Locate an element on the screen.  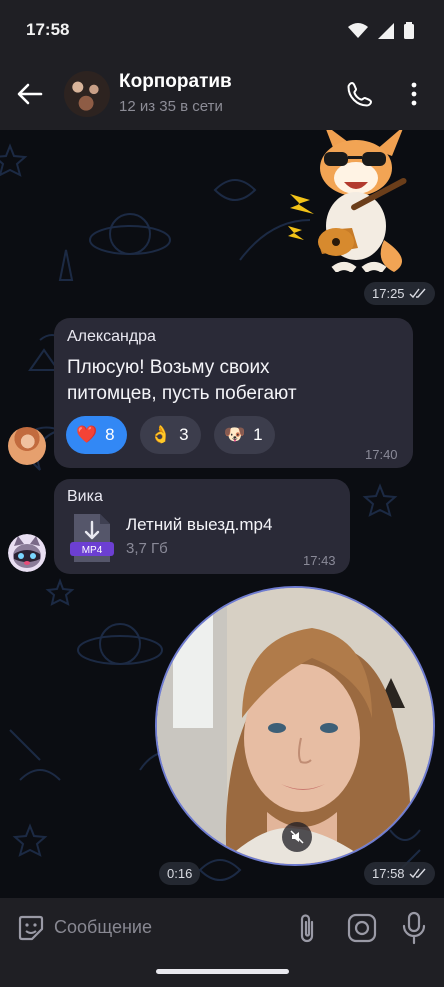
reaction-ok-hand: 👌 3 is located at coordinates (170, 435).